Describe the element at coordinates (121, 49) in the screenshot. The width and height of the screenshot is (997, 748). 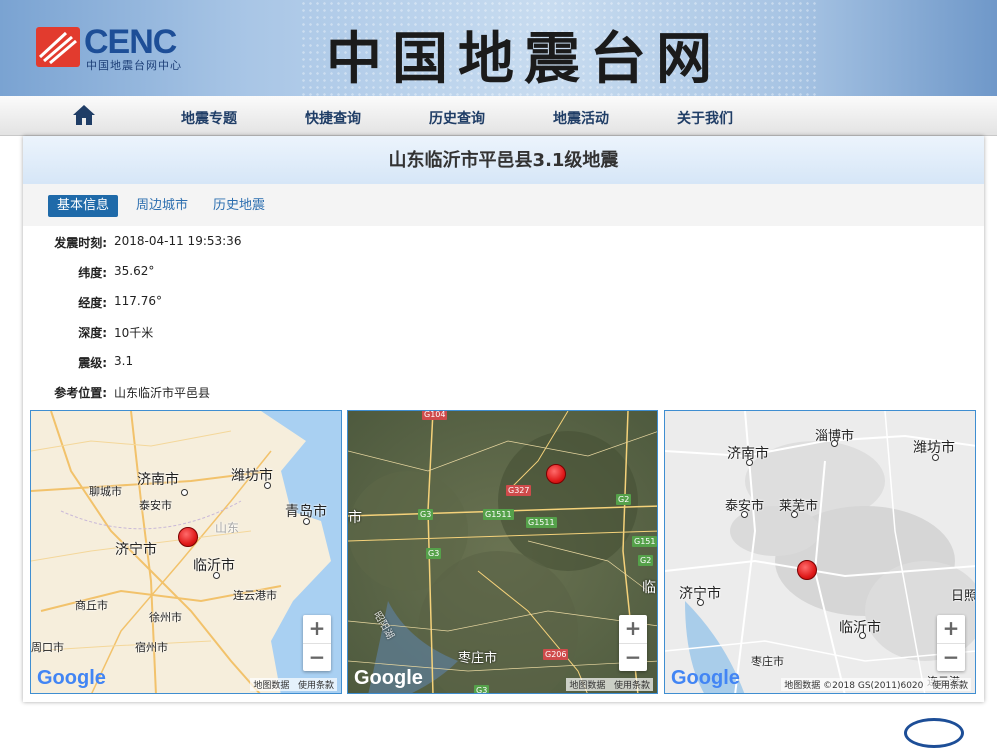
I see `cenc-logo: CENC 中国地震台网中心` at that location.